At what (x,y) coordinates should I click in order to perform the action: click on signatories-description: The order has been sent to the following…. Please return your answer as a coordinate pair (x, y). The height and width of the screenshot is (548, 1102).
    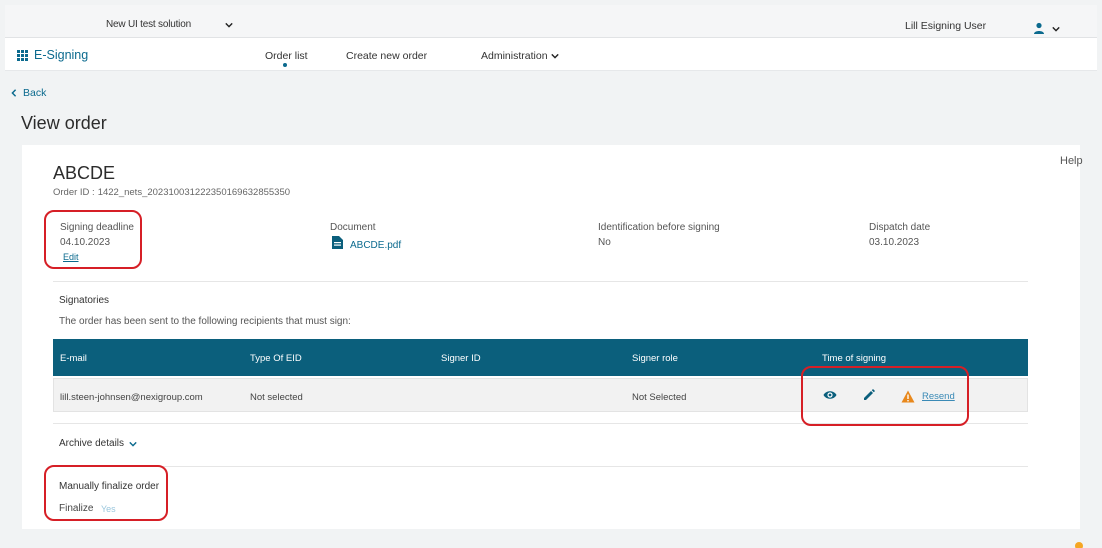
    Looking at the image, I should click on (205, 321).